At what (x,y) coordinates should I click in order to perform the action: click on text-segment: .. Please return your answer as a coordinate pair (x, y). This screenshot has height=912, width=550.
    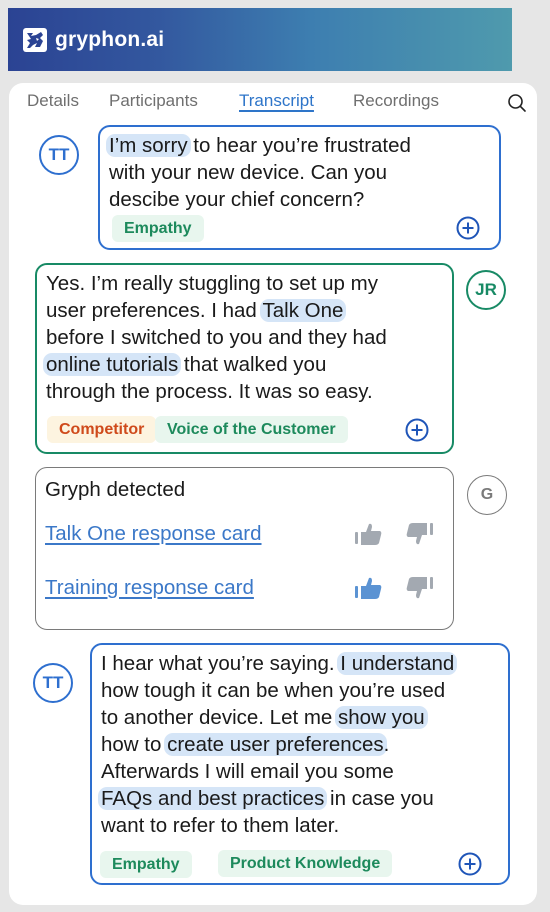
    Looking at the image, I should click on (386, 744).